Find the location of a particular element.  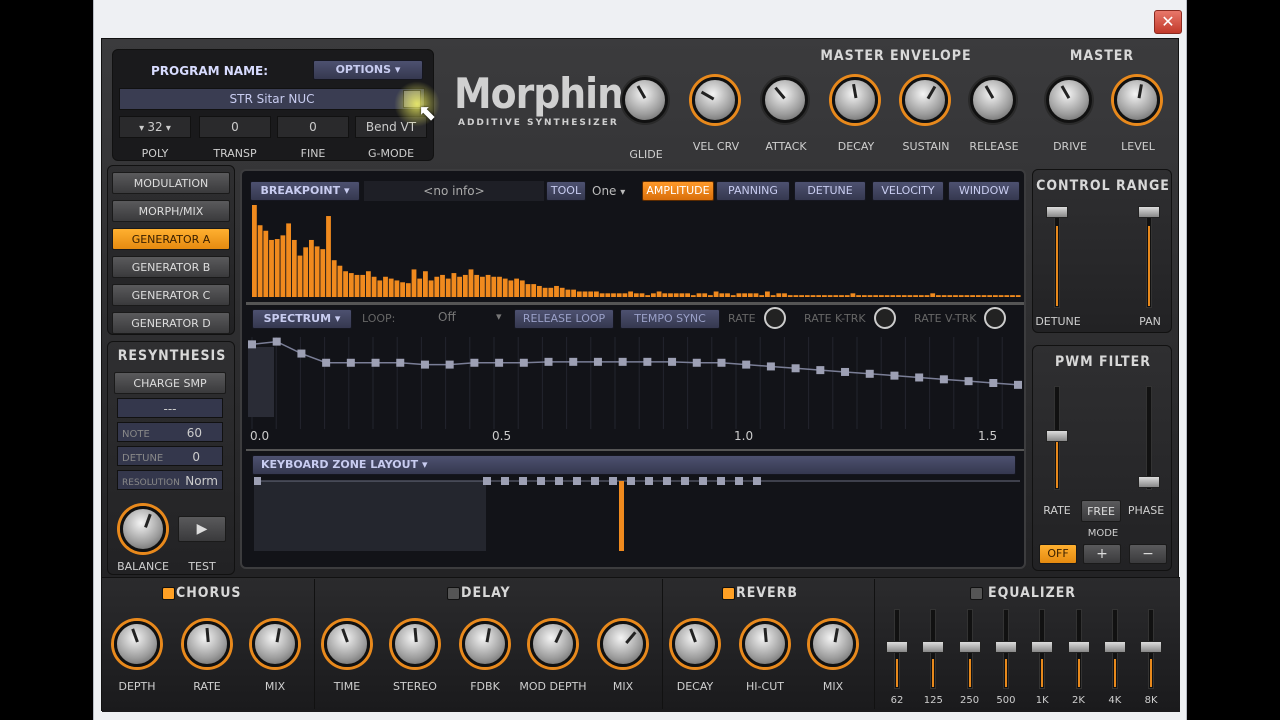

poly-up-icon: ▾ is located at coordinates (167, 128).